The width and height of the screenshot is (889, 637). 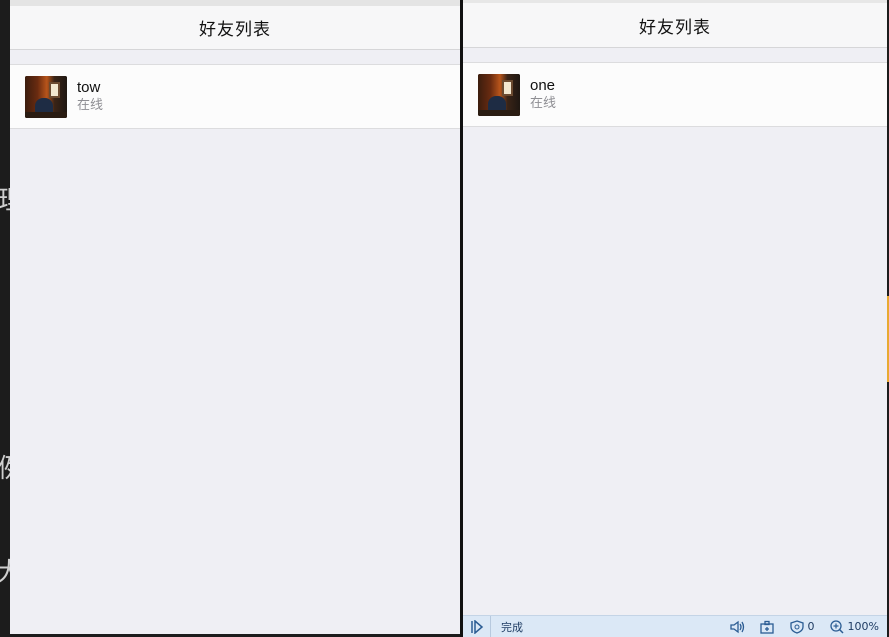 I want to click on zoom-level: 100%, so click(x=863, y=626).